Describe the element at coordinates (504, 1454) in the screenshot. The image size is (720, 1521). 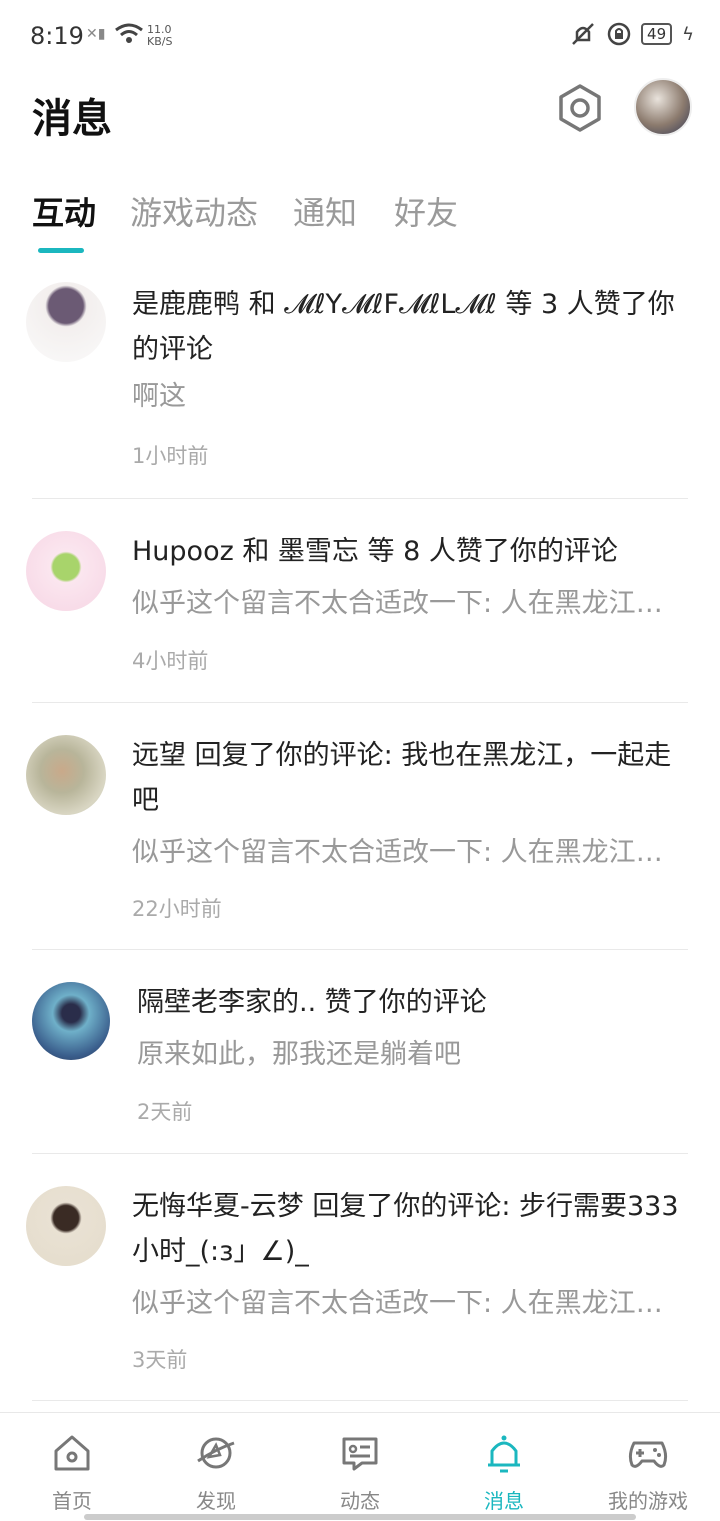
I see `bell-icon` at that location.